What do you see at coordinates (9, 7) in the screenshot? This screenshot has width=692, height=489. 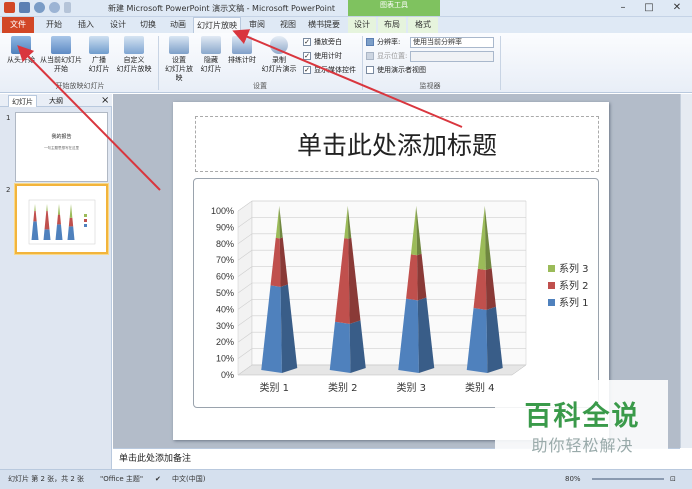 I see `powerpoint-icon` at bounding box center [9, 7].